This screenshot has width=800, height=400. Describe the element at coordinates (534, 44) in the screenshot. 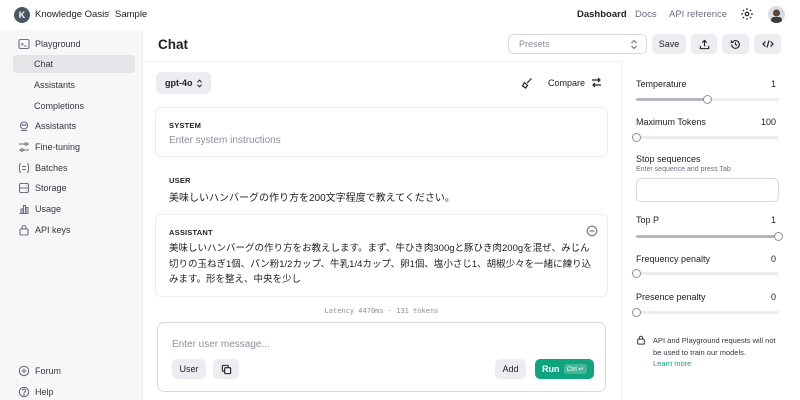

I see `presets-placeholder: Presets` at that location.